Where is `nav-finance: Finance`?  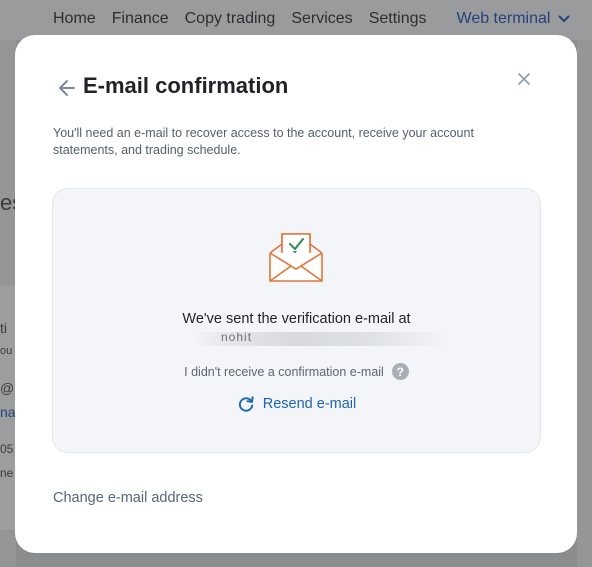
nav-finance: Finance is located at coordinates (140, 19).